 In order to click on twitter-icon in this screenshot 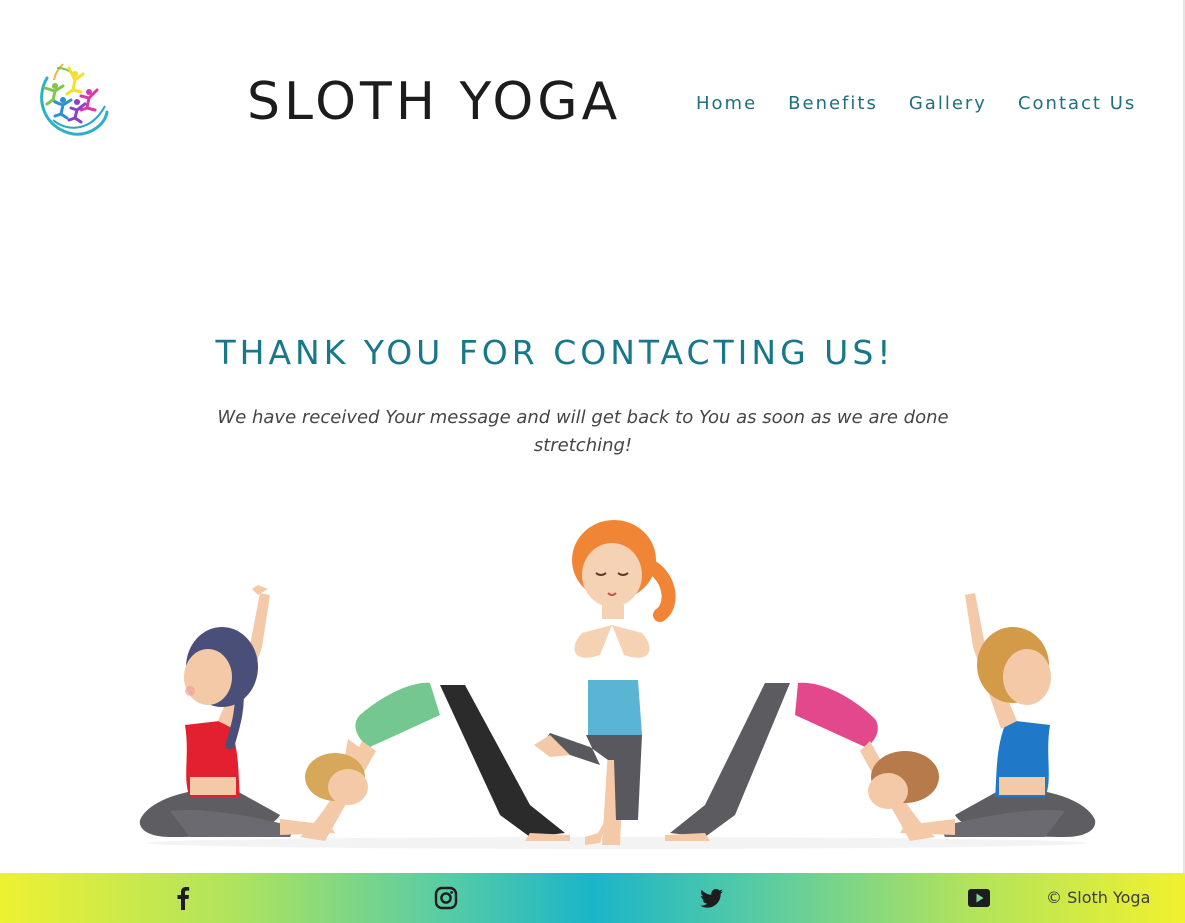, I will do `click(712, 898)`.